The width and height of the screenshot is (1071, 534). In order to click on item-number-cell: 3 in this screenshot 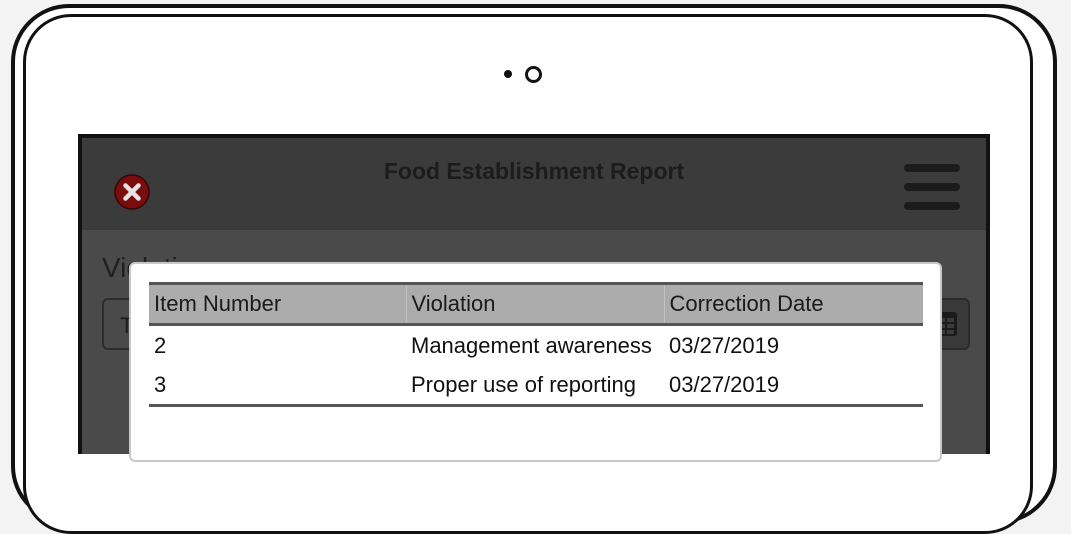, I will do `click(277, 386)`.